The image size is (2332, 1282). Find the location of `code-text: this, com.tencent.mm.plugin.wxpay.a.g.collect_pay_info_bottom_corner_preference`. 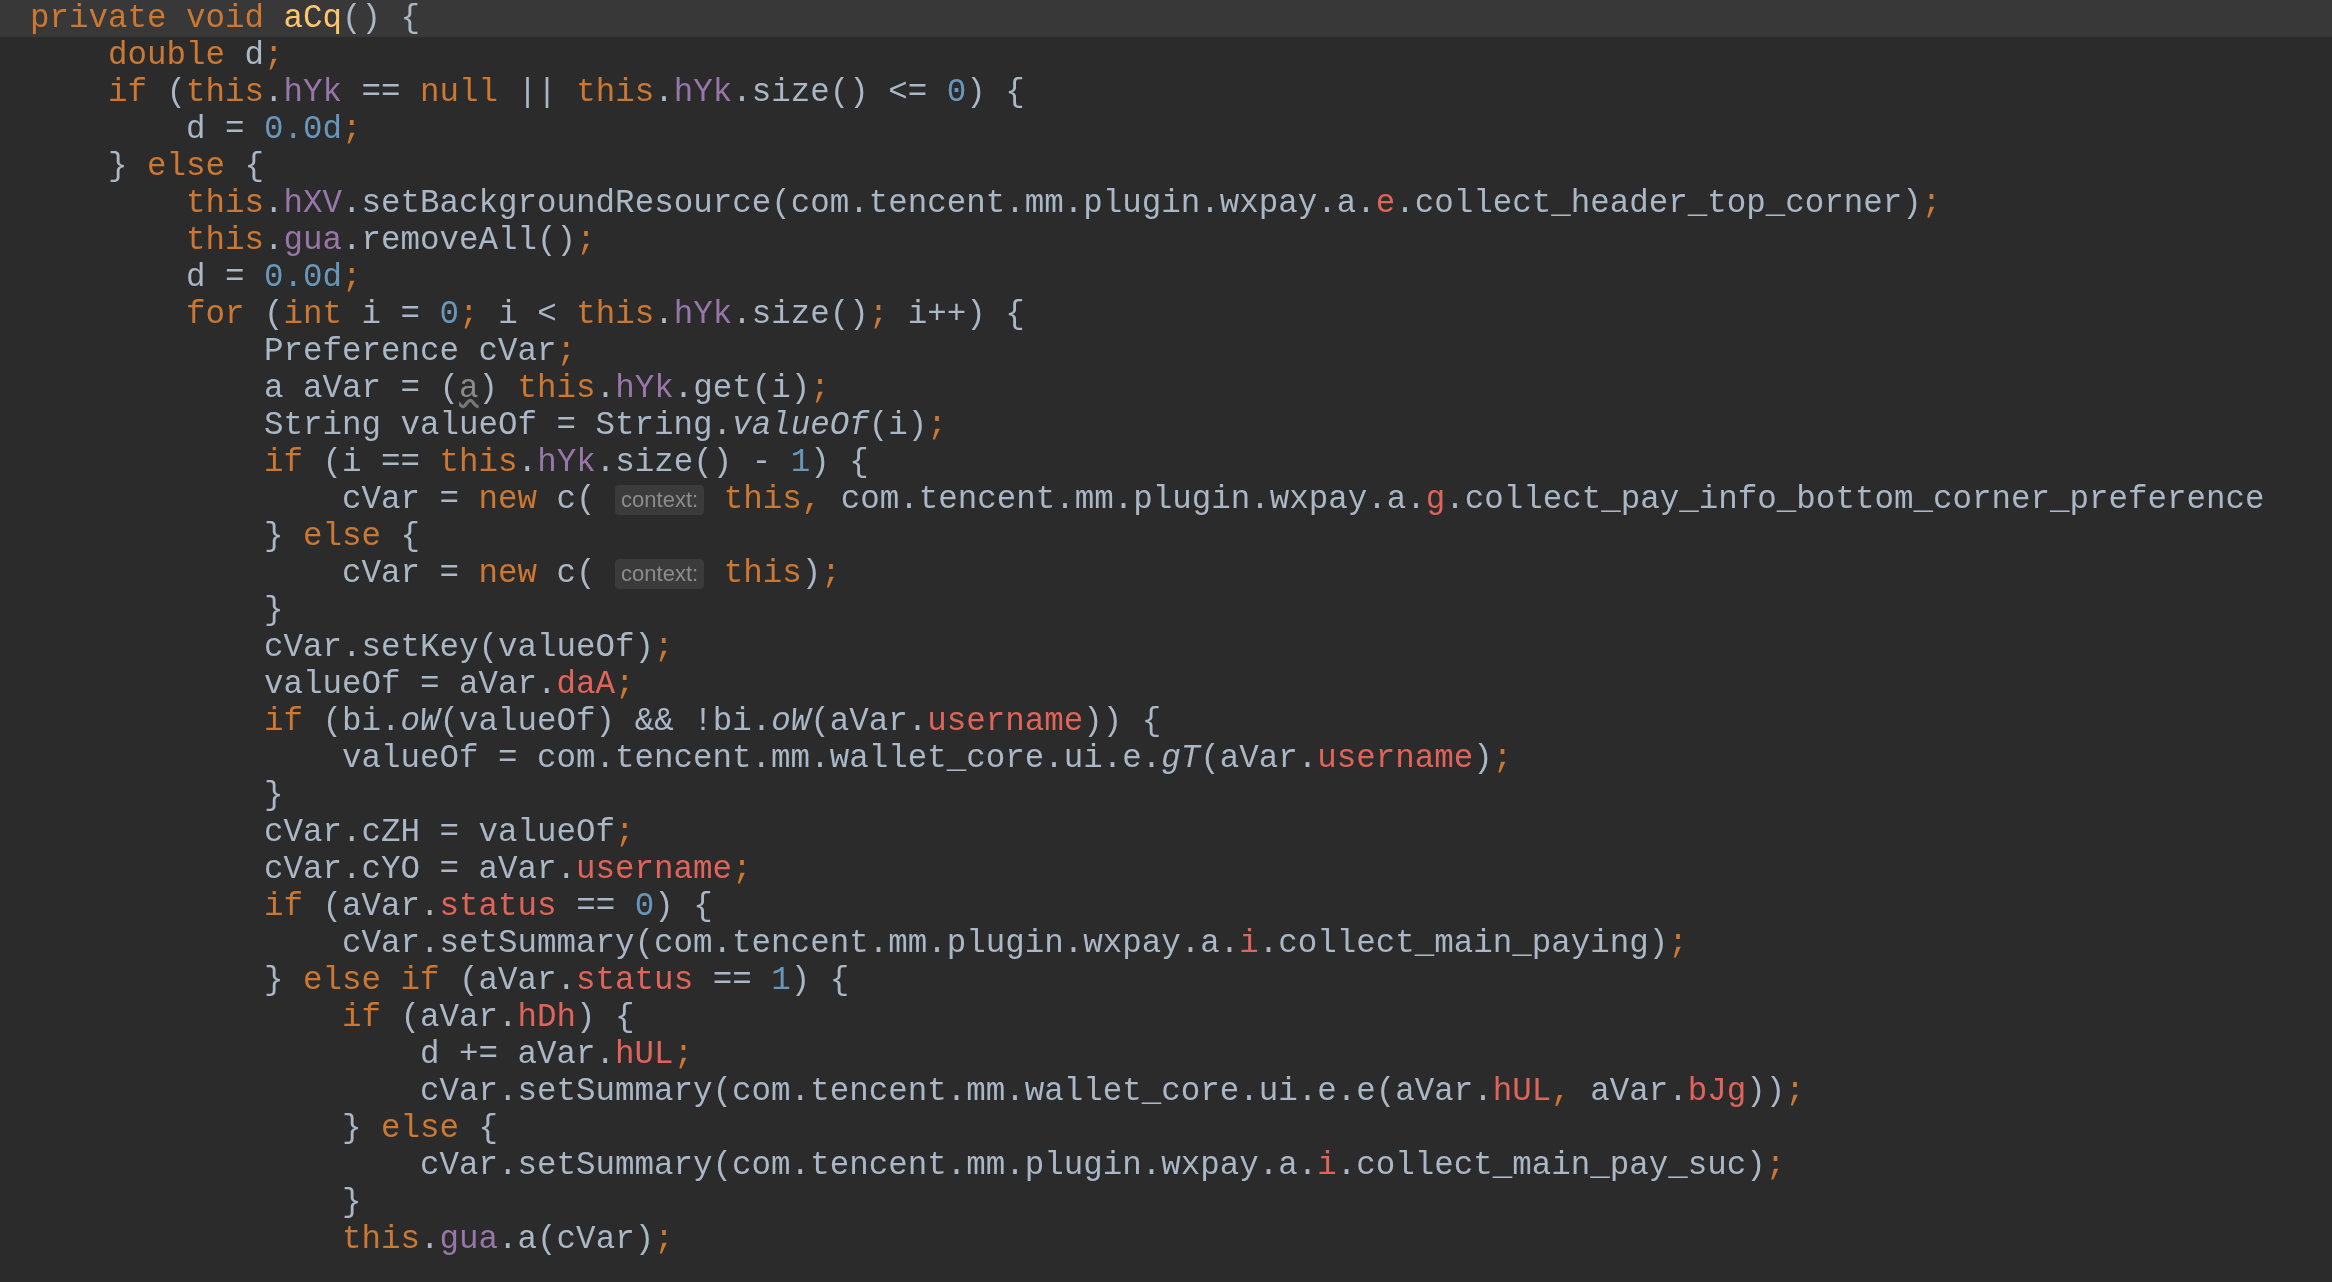

code-text: this, com.tencent.mm.plugin.wxpay.a.g.collect_pay_info_bottom_corner_preference is located at coordinates (1493, 499).